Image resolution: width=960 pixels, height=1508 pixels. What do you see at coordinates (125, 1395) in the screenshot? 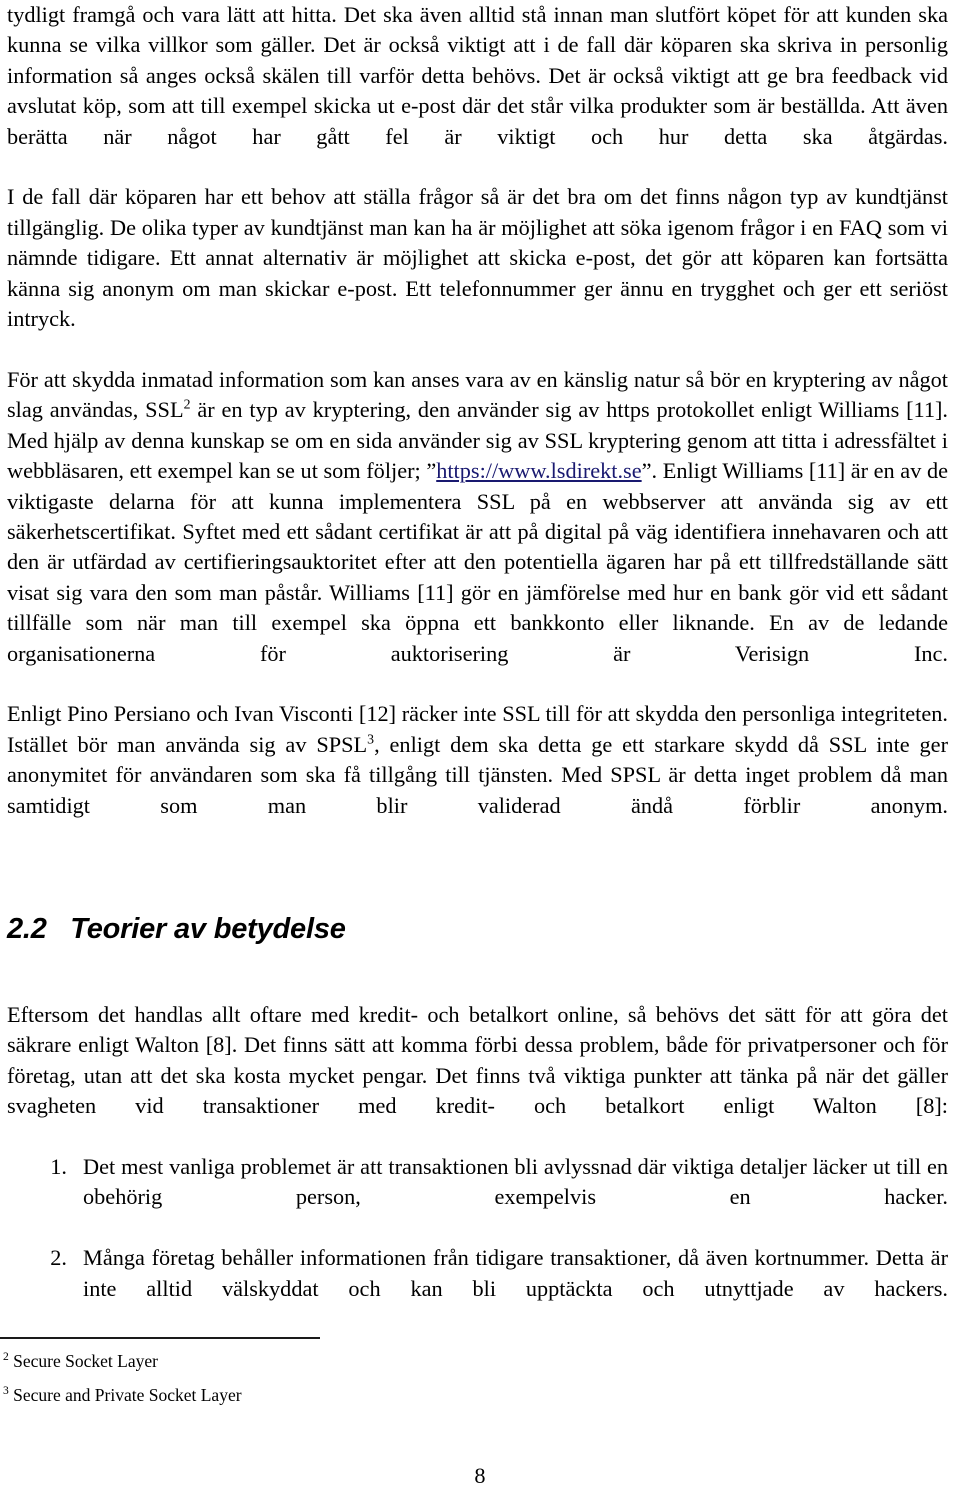
I see `footnote-3-text: Secure and Private Socket Layer` at bounding box center [125, 1395].